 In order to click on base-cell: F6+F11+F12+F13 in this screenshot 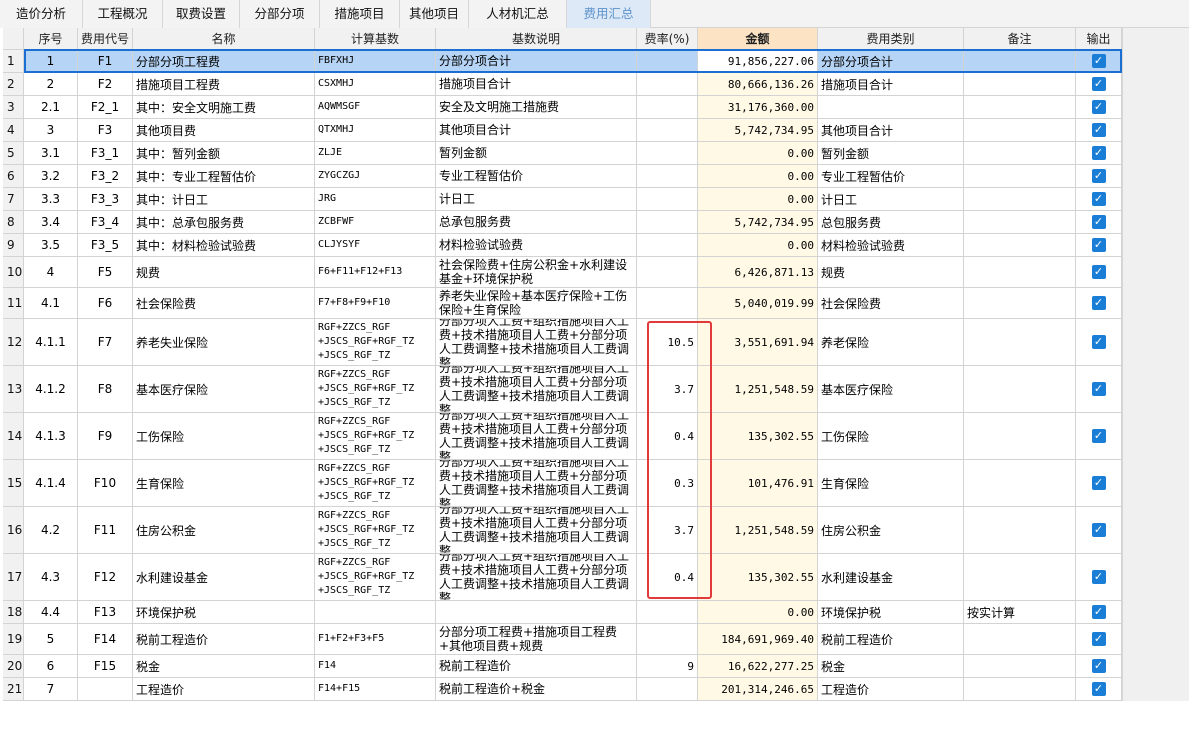, I will do `click(375, 272)`.